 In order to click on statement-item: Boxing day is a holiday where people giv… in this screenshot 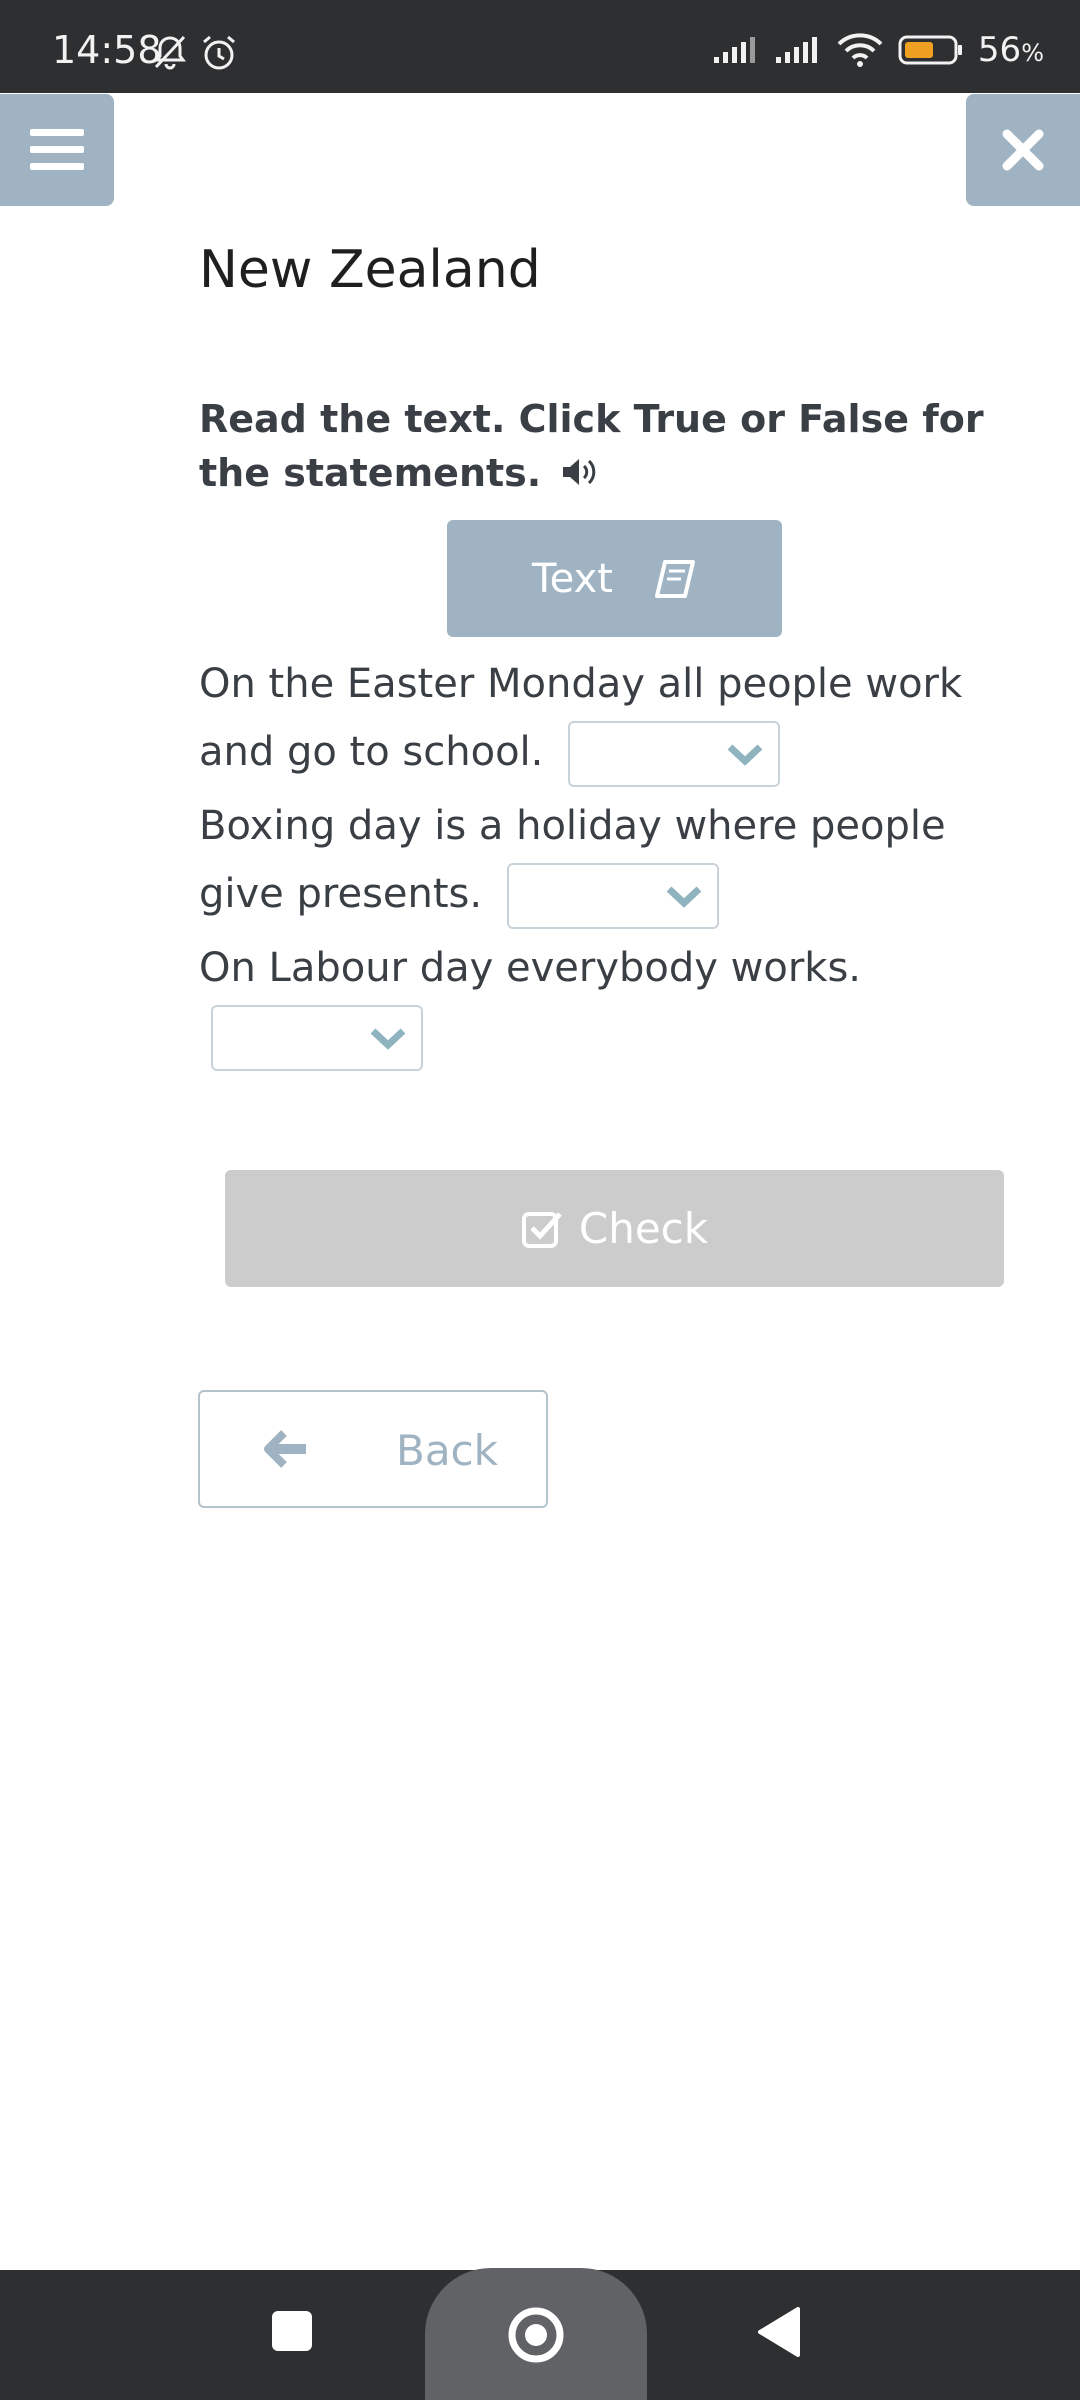, I will do `click(609, 860)`.